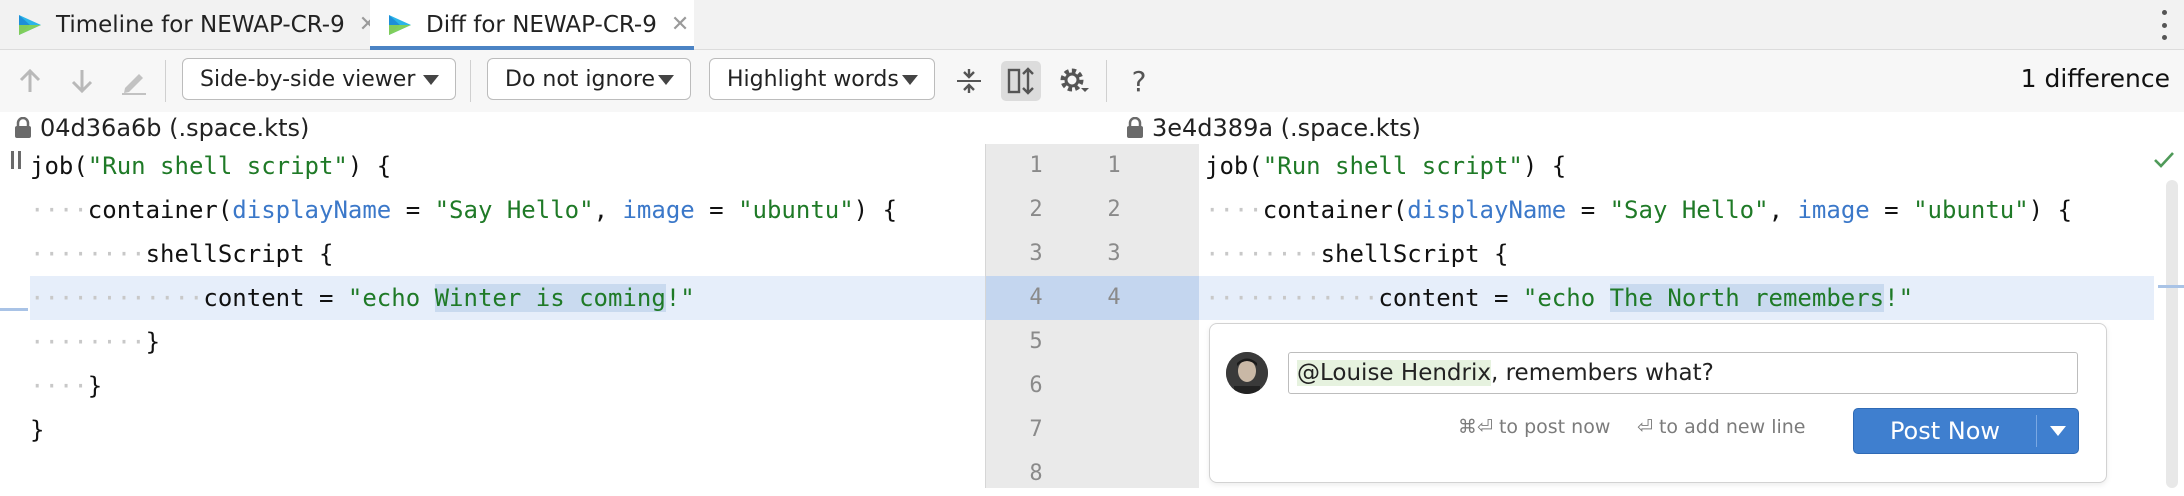 The height and width of the screenshot is (496, 2184). I want to click on left-line-number: 7, so click(1036, 429).